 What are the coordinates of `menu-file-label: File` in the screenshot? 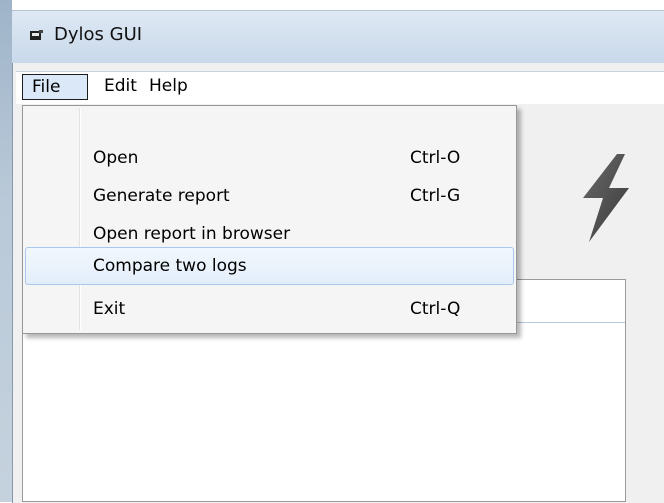 It's located at (46, 87).